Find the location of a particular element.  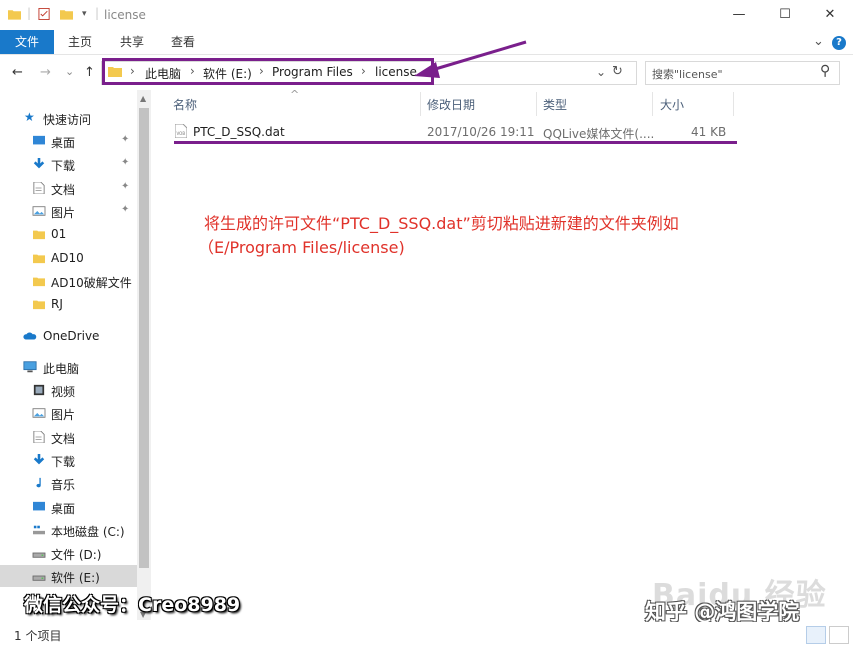

sidebar-item: 文档 is located at coordinates (68, 437).